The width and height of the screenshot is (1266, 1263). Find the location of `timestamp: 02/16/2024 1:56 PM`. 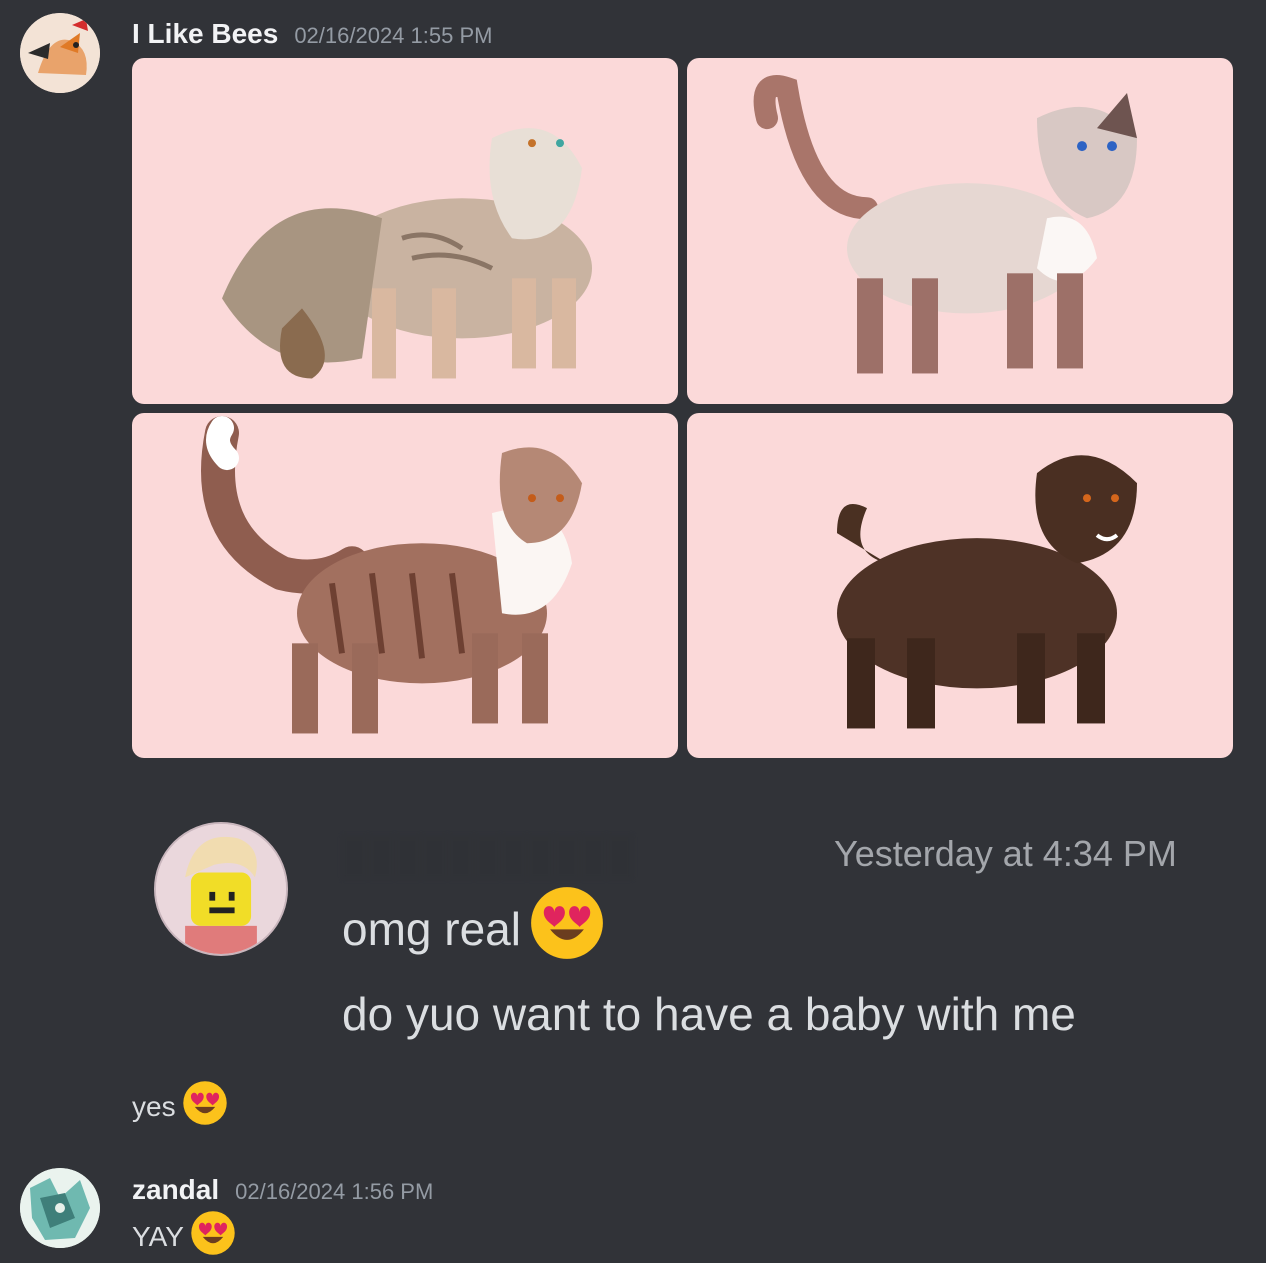

timestamp: 02/16/2024 1:56 PM is located at coordinates (334, 1192).